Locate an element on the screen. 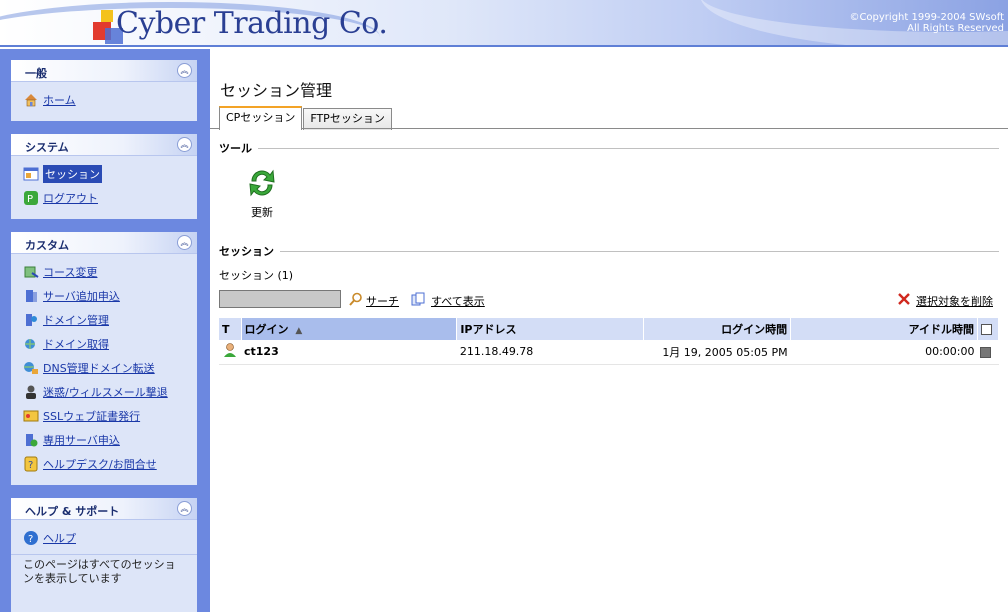 Image resolution: width=1008 pixels, height=612 pixels. refresh-button: 更新 is located at coordinates (262, 193).